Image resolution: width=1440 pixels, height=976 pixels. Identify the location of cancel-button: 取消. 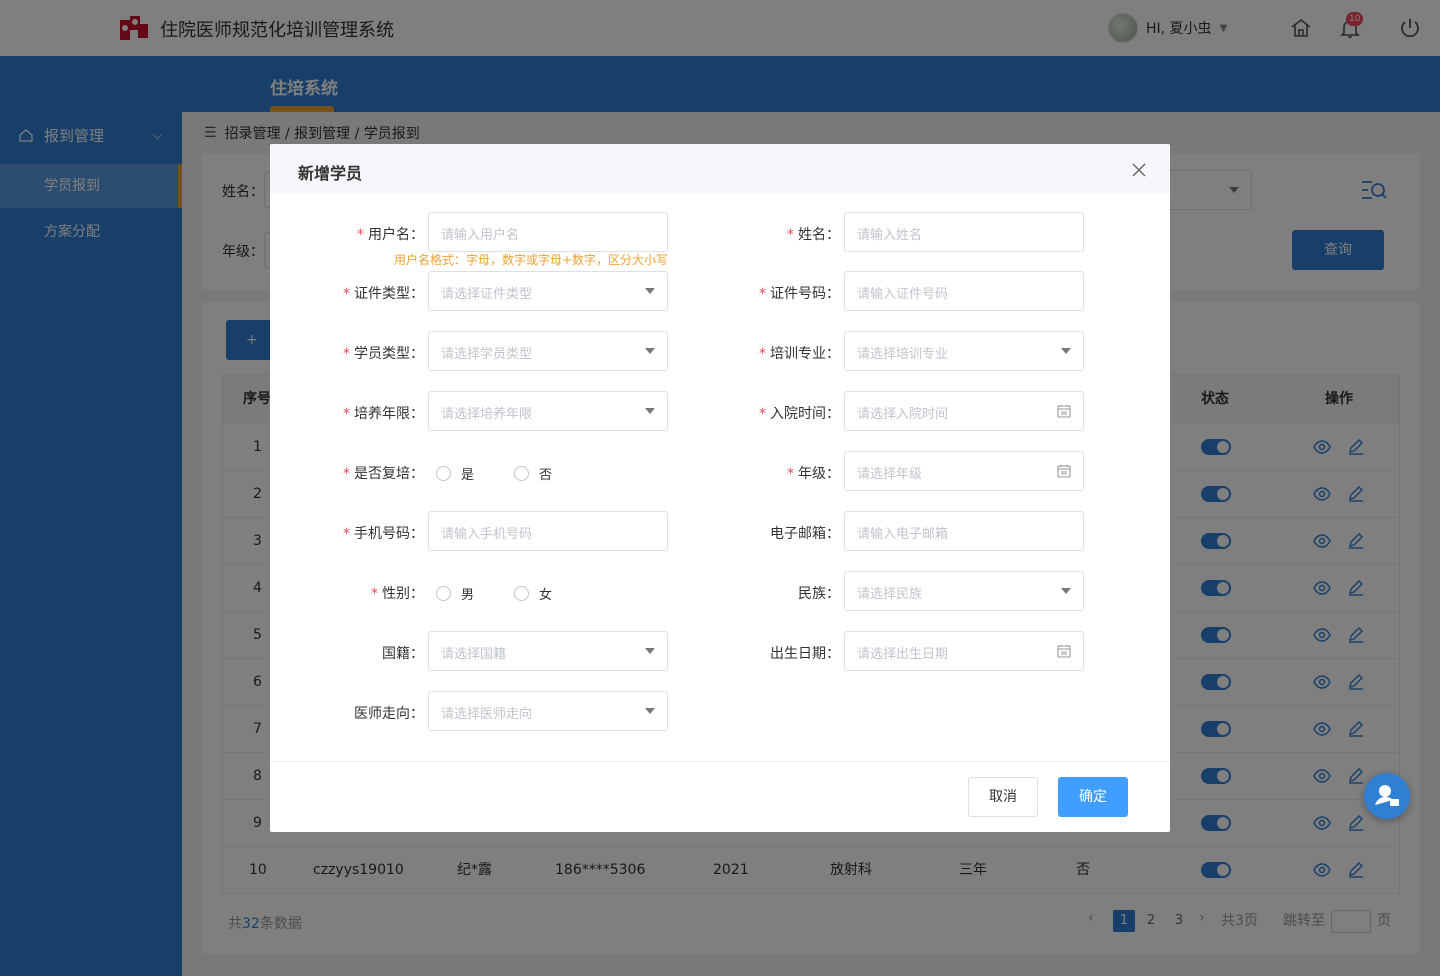
(1003, 797).